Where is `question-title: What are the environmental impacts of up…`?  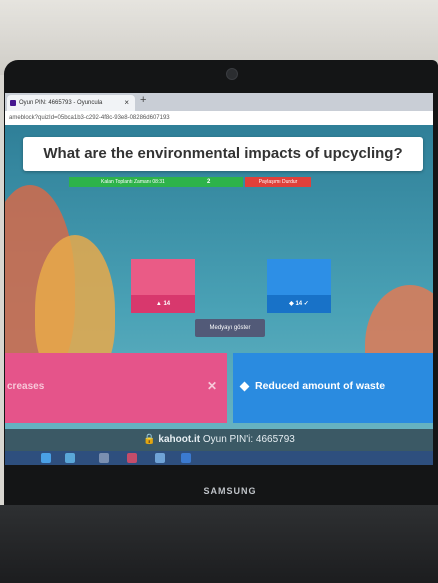 question-title: What are the environmental impacts of up… is located at coordinates (223, 154).